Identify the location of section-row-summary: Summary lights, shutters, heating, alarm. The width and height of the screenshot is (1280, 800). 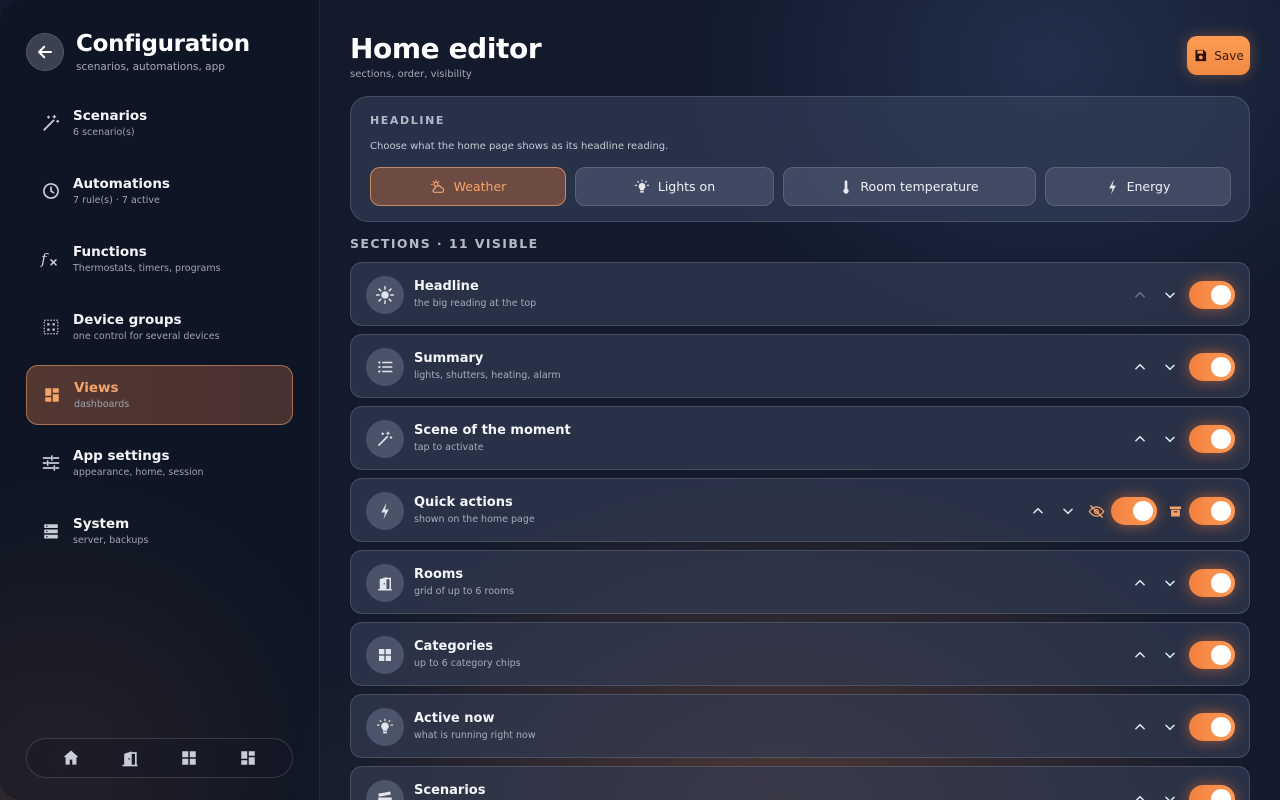
(800, 366).